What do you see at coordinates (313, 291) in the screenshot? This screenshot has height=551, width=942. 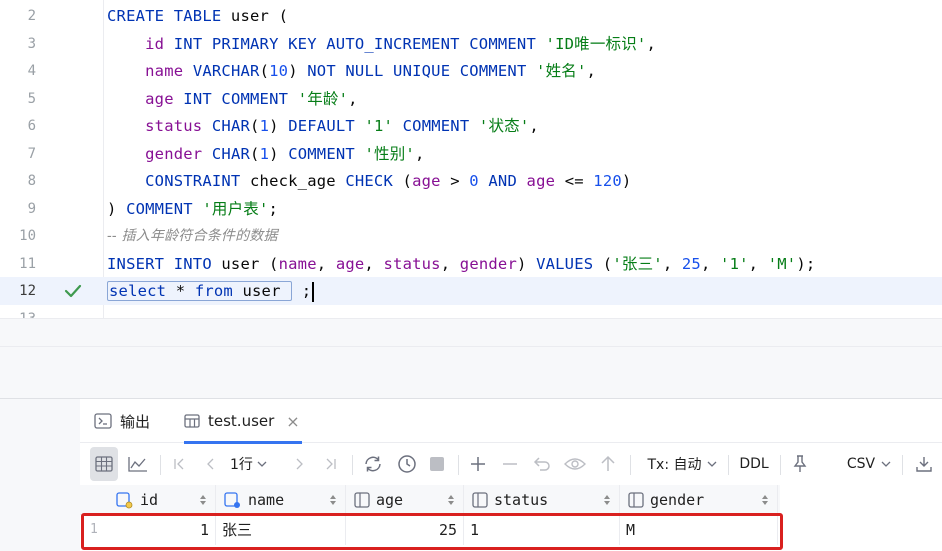 I see `text-caret` at bounding box center [313, 291].